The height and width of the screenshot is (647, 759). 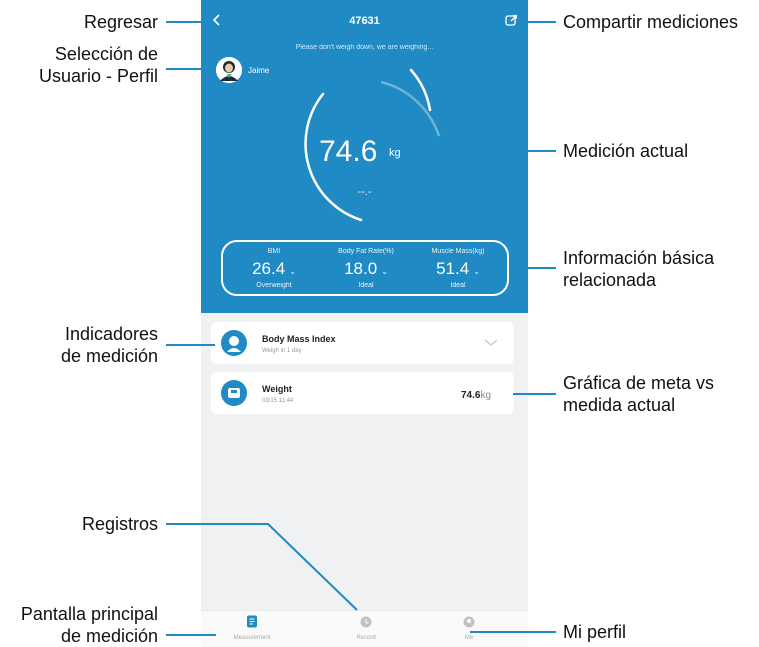 What do you see at coordinates (109, 345) in the screenshot?
I see `callout-indicators: Indicadores de medición` at bounding box center [109, 345].